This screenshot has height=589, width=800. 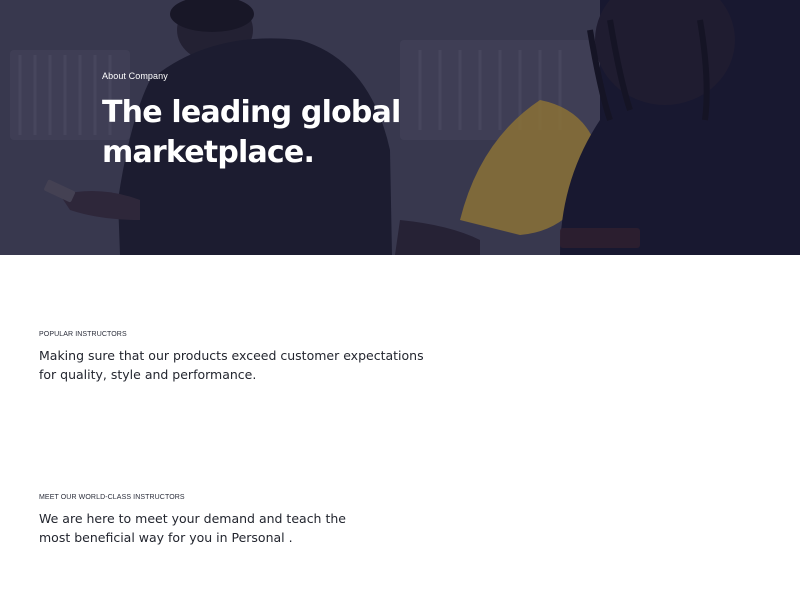 What do you see at coordinates (135, 76) in the screenshot?
I see `hero-eyebrow: About Company` at bounding box center [135, 76].